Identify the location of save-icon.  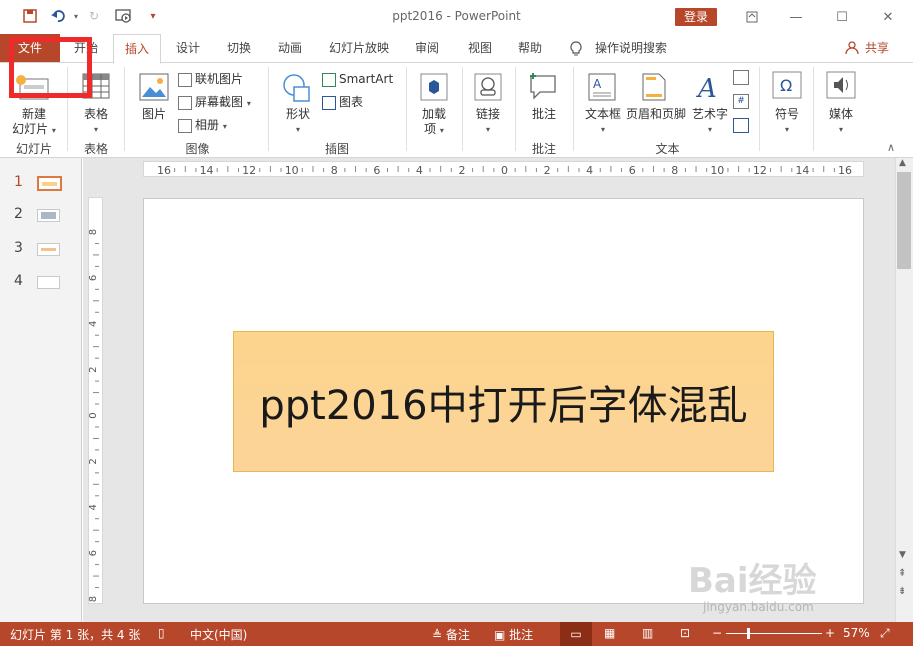
(30, 16).